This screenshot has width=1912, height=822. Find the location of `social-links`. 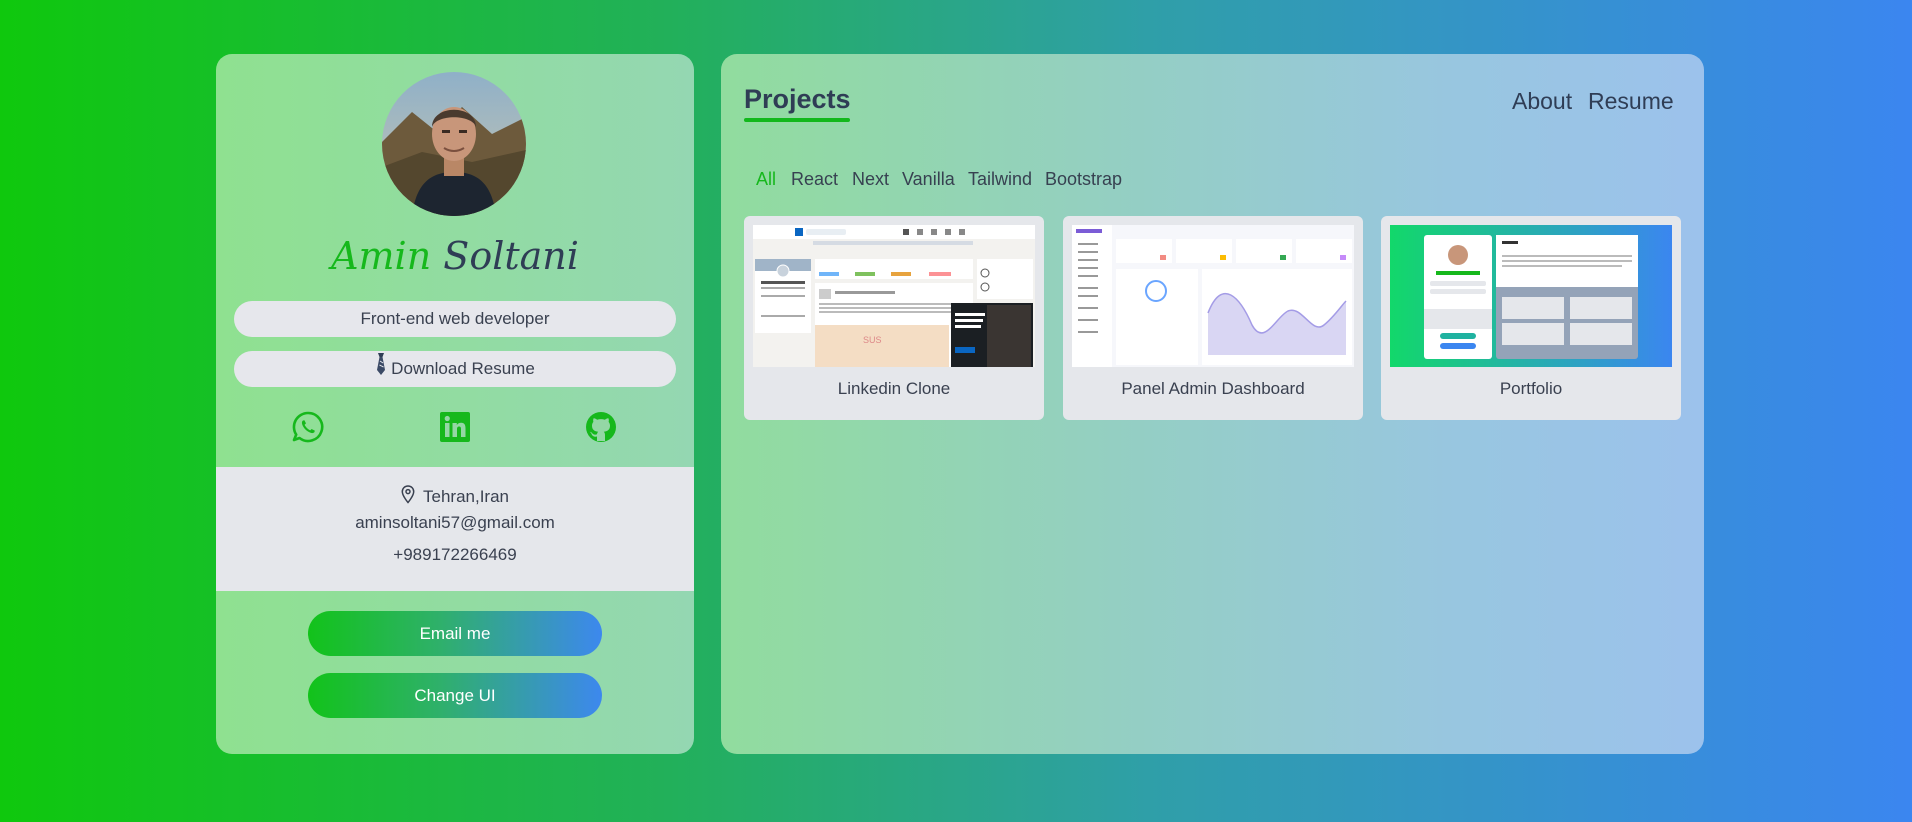

social-links is located at coordinates (455, 427).